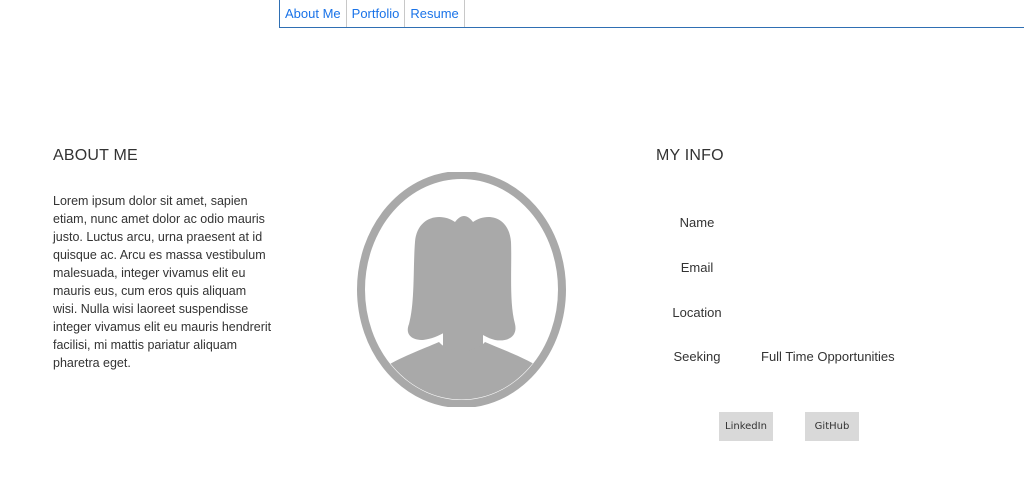  What do you see at coordinates (697, 356) in the screenshot?
I see `info-label-seeking: Seeking` at bounding box center [697, 356].